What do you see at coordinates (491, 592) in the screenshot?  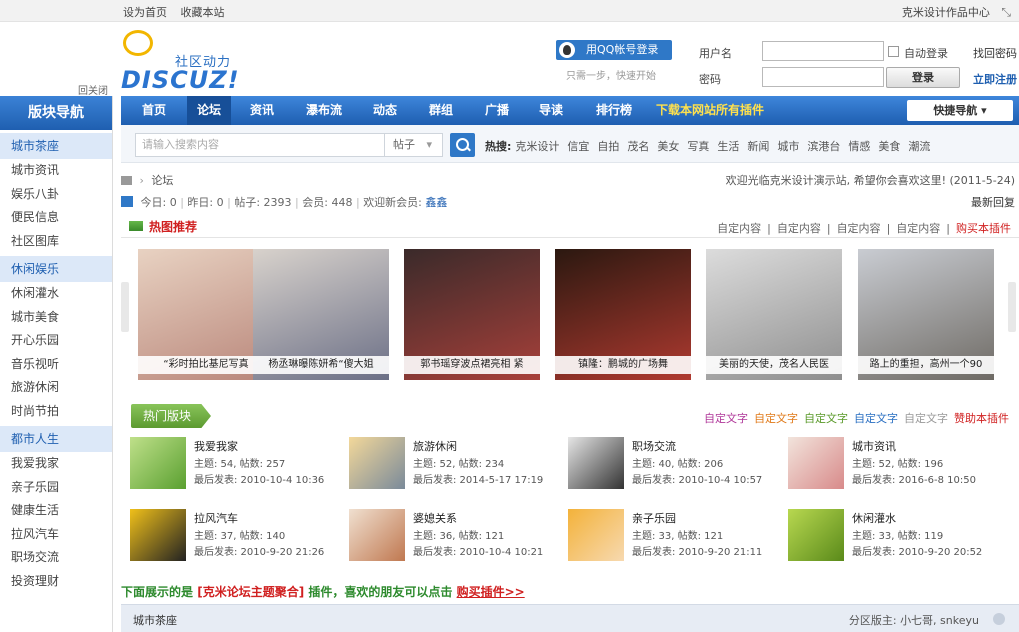 I see `buy-plugin-link: 购买插件>>` at bounding box center [491, 592].